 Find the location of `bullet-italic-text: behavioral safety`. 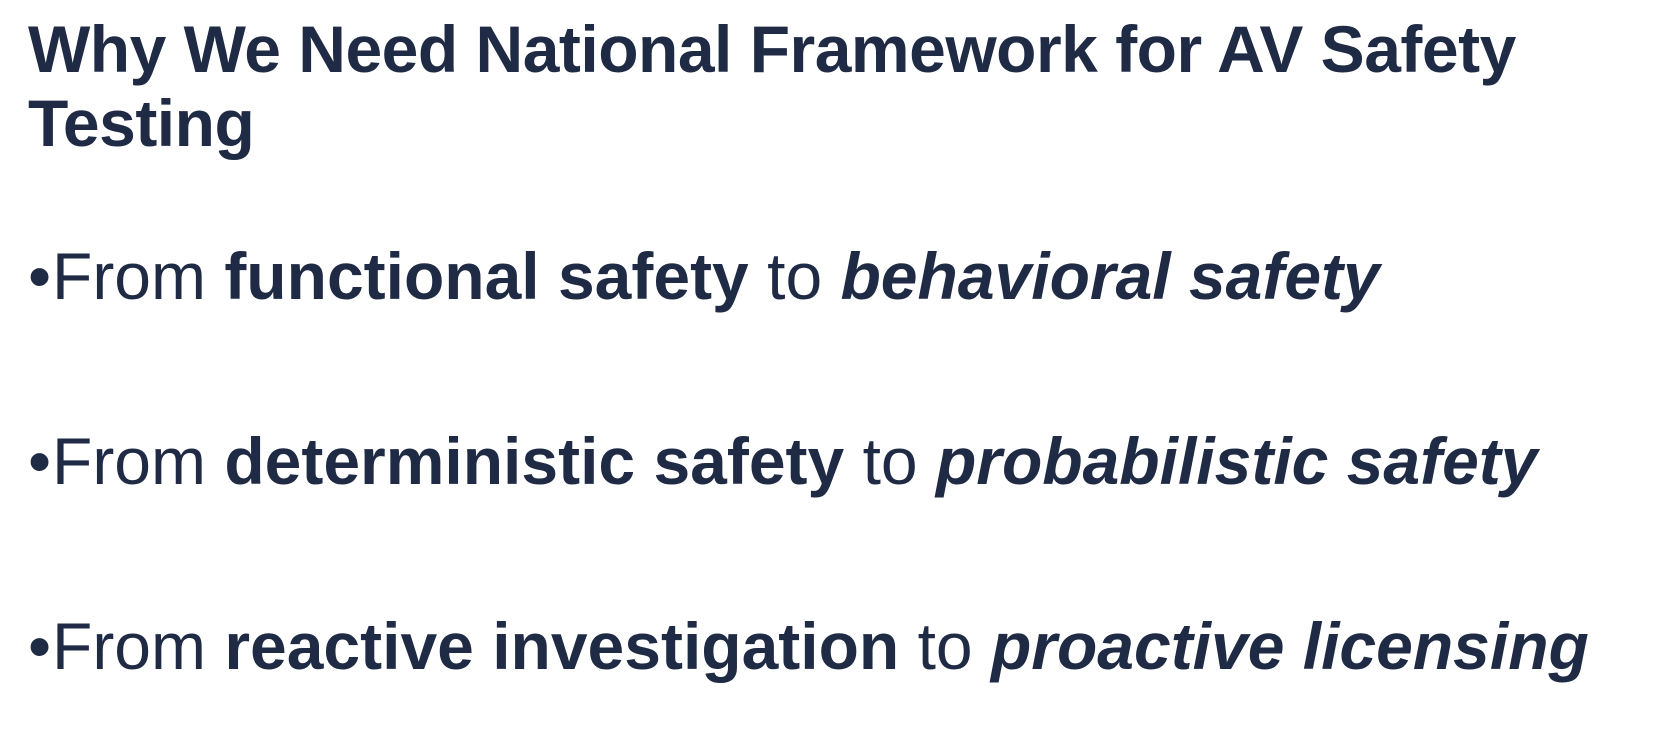

bullet-italic-text: behavioral safety is located at coordinates (1110, 276).